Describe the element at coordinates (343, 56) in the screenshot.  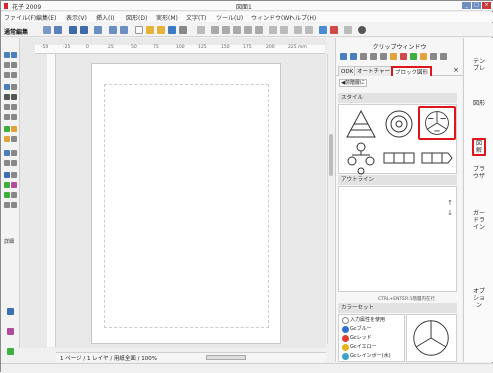
I see `panel-home-icon` at that location.